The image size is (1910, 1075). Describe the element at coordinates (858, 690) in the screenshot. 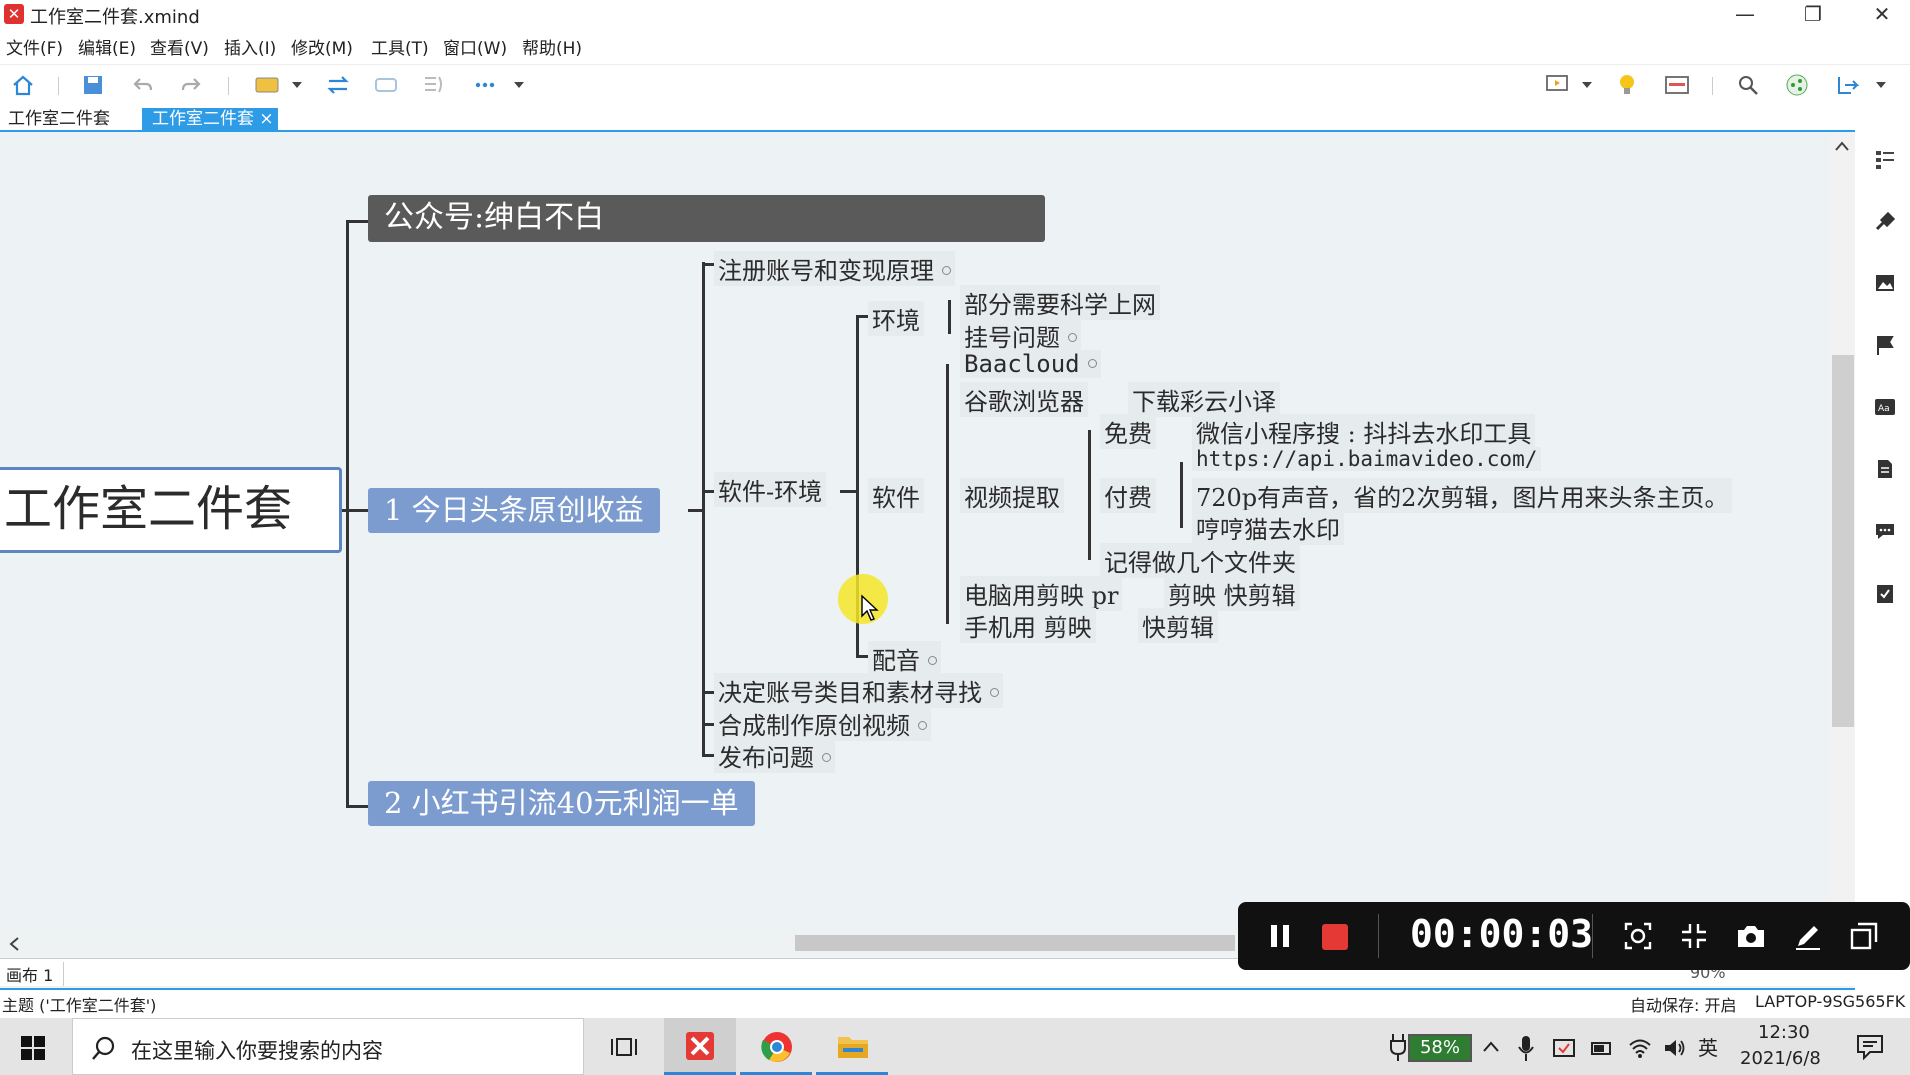

I see `topic-decide: 决定账号类目和素材寻找` at that location.